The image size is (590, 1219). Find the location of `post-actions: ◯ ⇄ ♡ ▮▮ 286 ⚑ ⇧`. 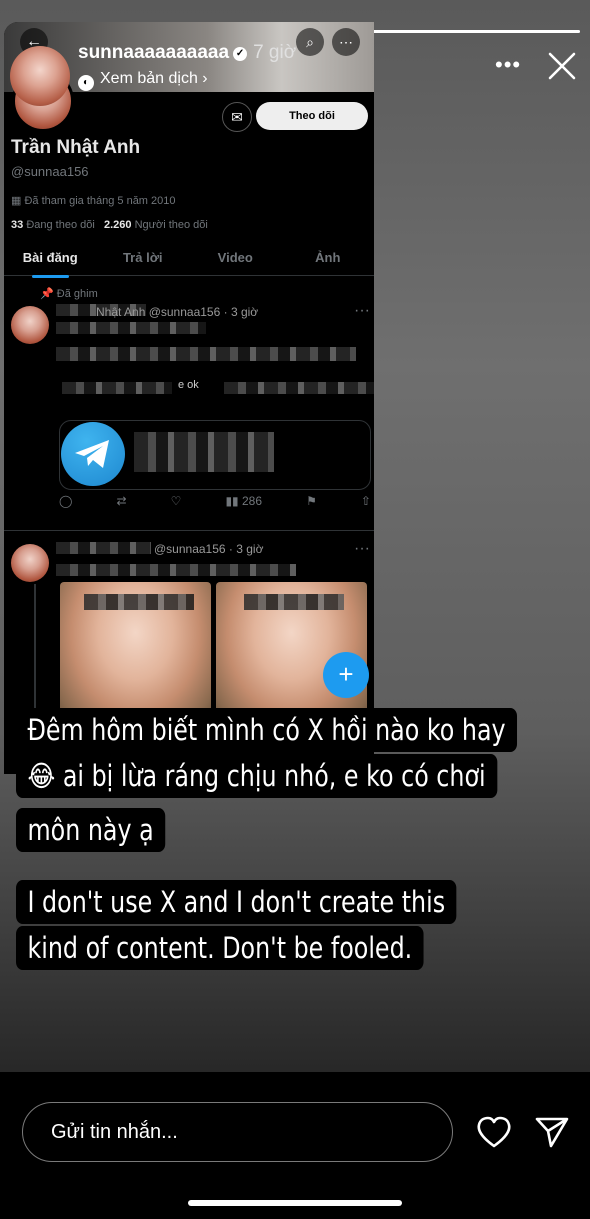

post-actions: ◯ ⇄ ♡ ▮▮ 286 ⚑ ⇧ is located at coordinates (215, 501).